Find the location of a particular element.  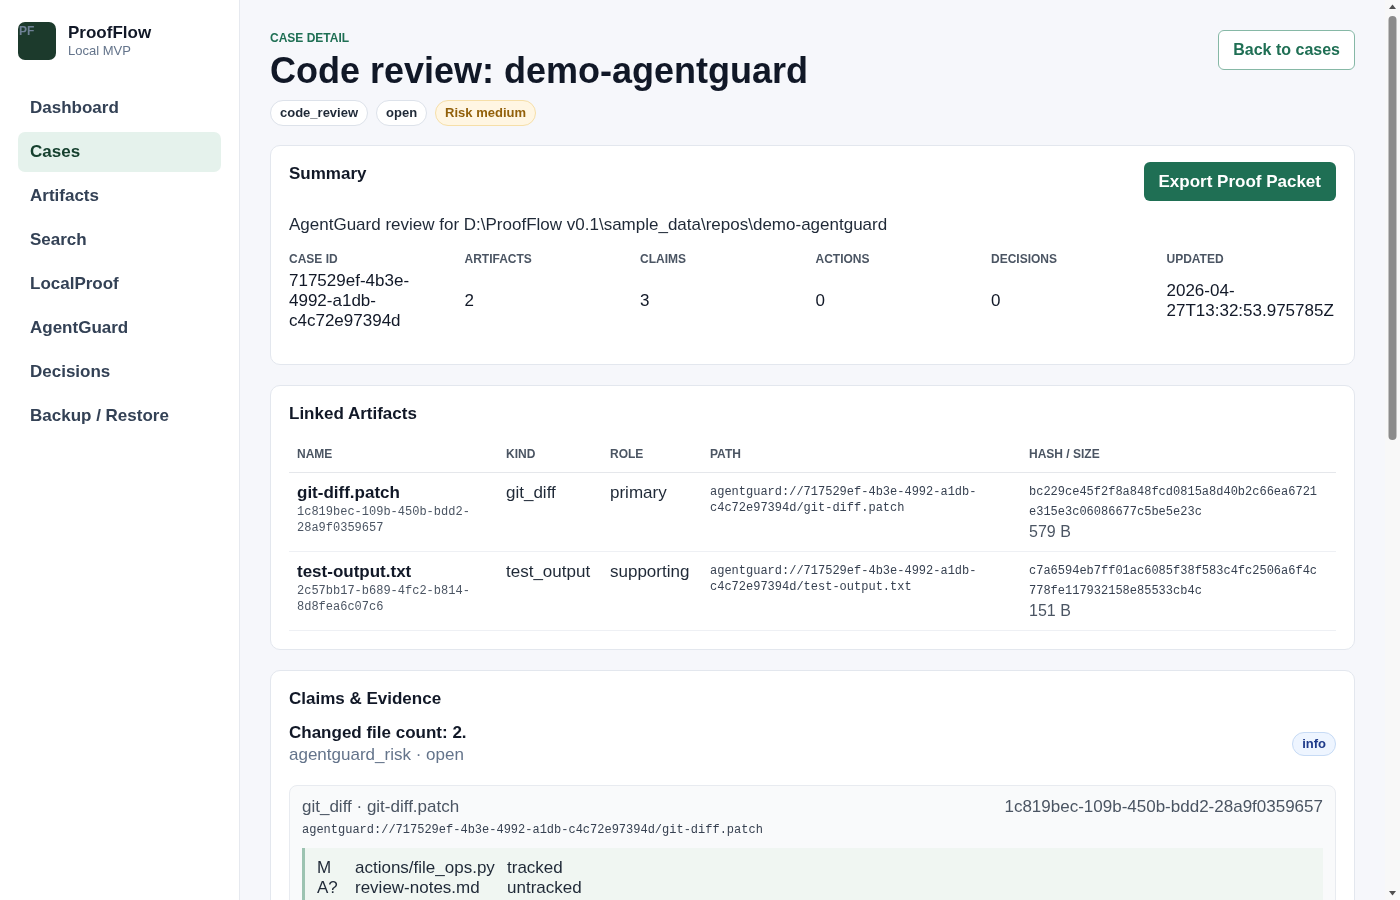

diff-file: review-notes.md is located at coordinates (418, 888).